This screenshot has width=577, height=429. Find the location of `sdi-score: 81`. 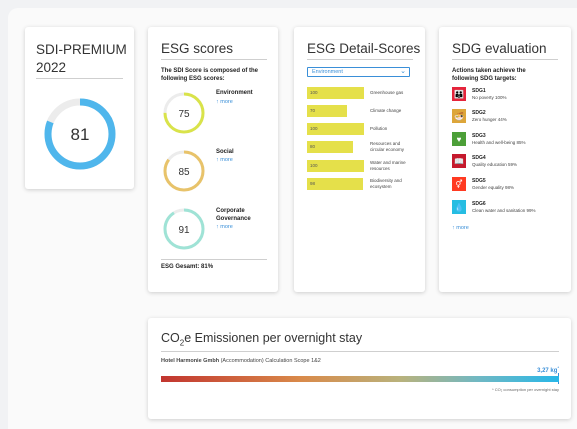

sdi-score: 81 is located at coordinates (80, 134).